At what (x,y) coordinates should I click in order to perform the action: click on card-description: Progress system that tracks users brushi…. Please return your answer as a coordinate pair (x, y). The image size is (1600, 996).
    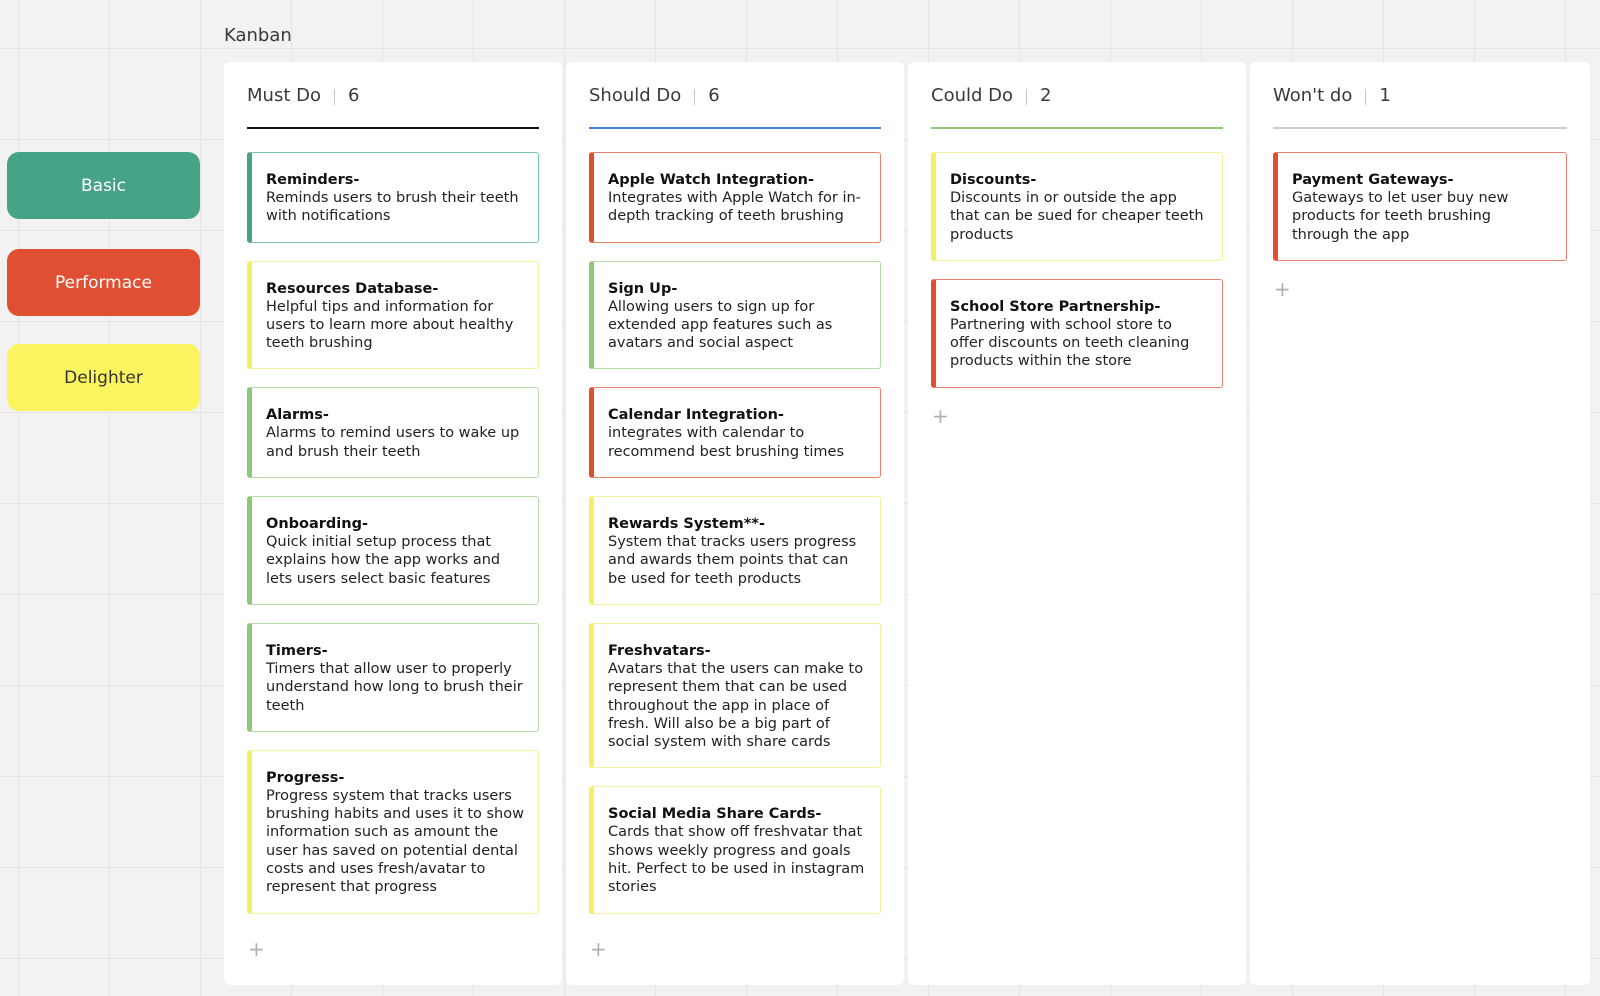
    Looking at the image, I should click on (395, 841).